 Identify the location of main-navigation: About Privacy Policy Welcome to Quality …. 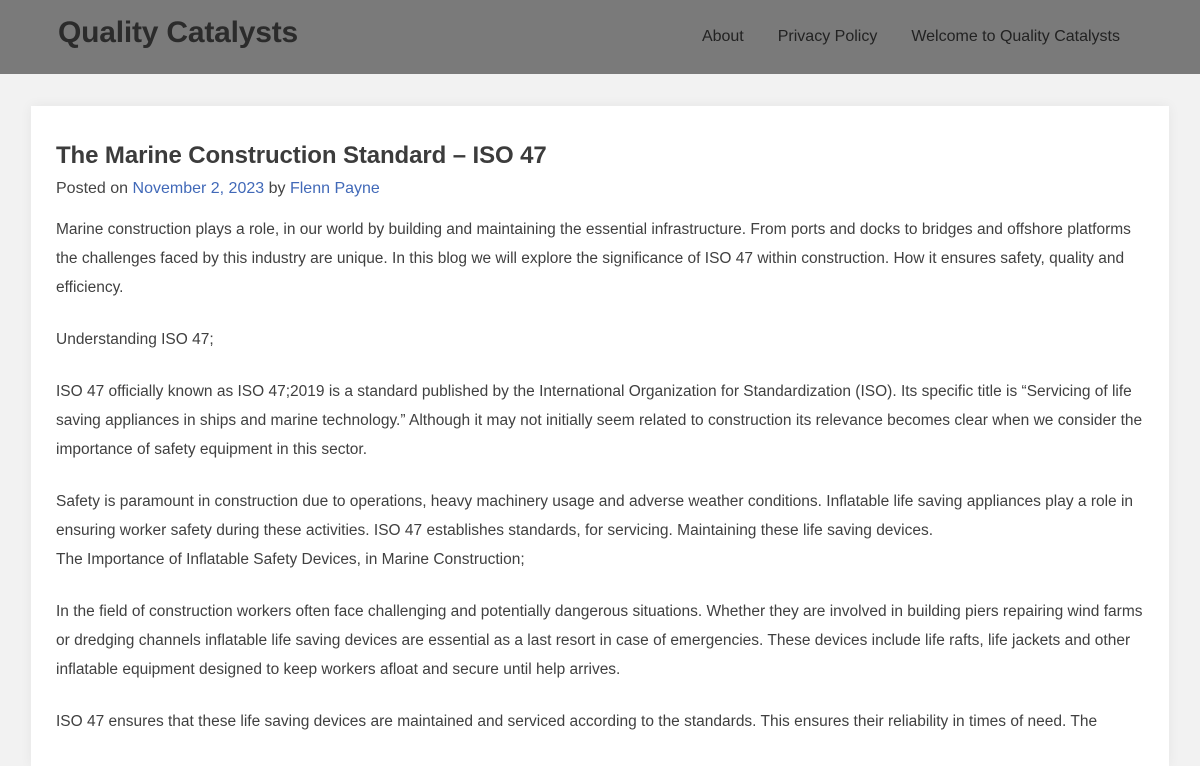
(911, 37).